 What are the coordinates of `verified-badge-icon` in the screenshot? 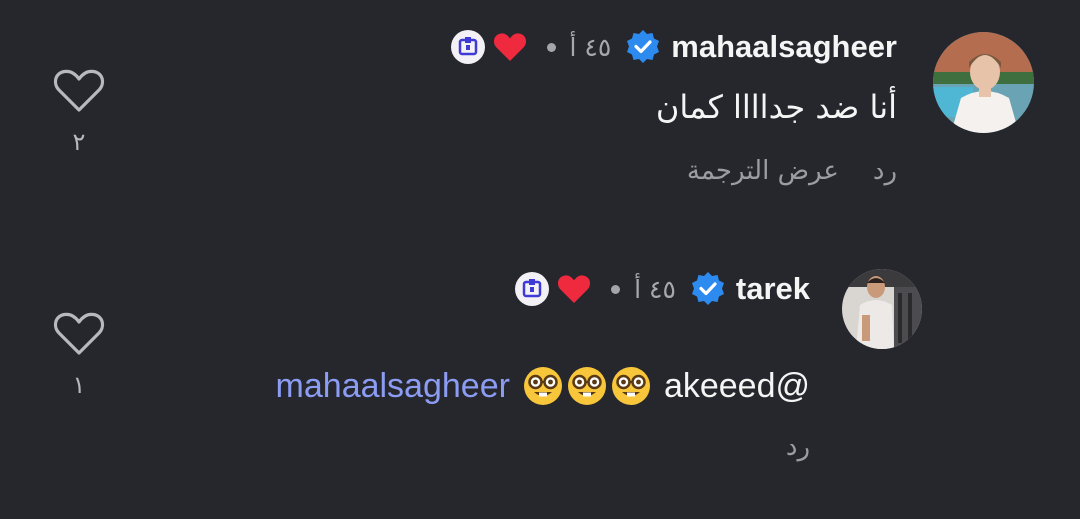 It's located at (708, 289).